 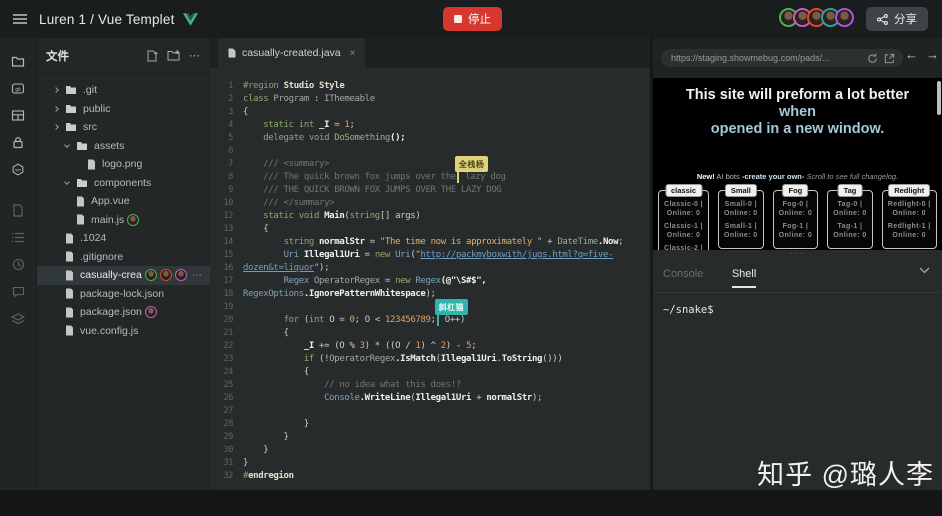 I want to click on code-line: 4 static int _I = 1;, so click(x=430, y=125).